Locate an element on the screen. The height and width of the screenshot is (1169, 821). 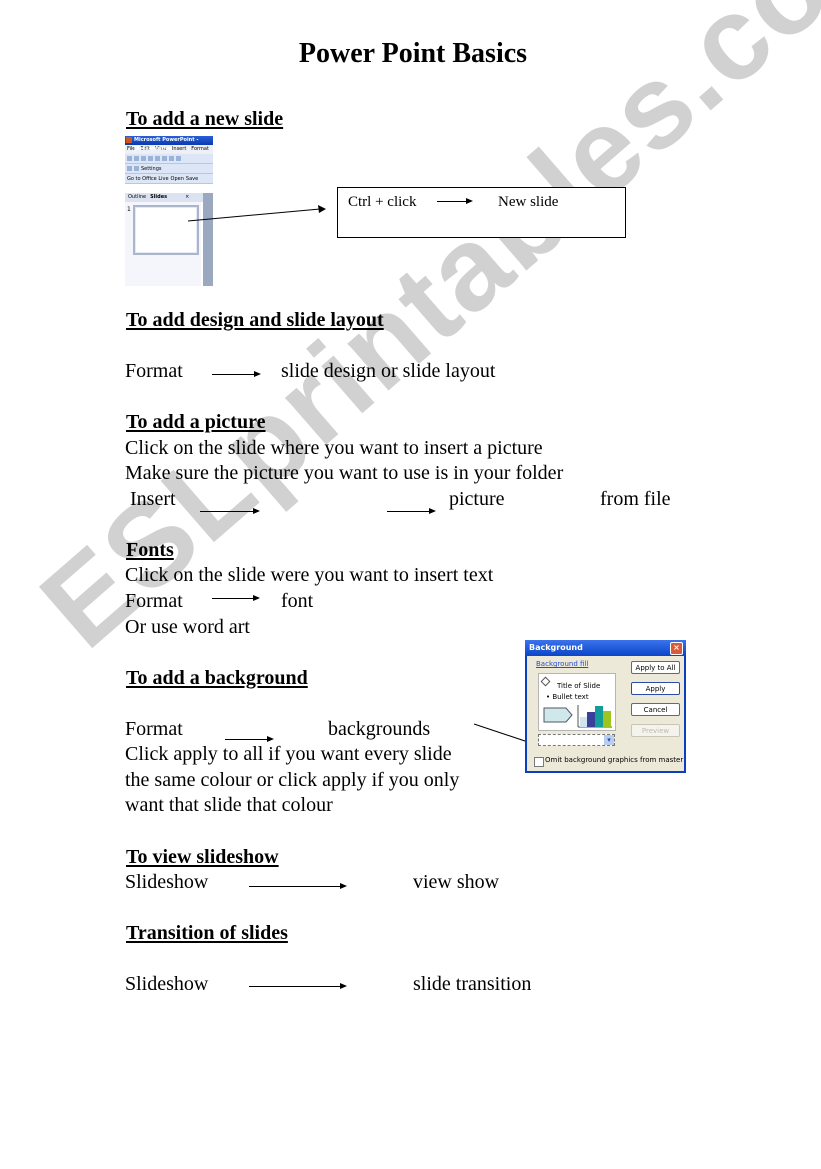
heading-fonts: Fonts is located at coordinates (150, 550).